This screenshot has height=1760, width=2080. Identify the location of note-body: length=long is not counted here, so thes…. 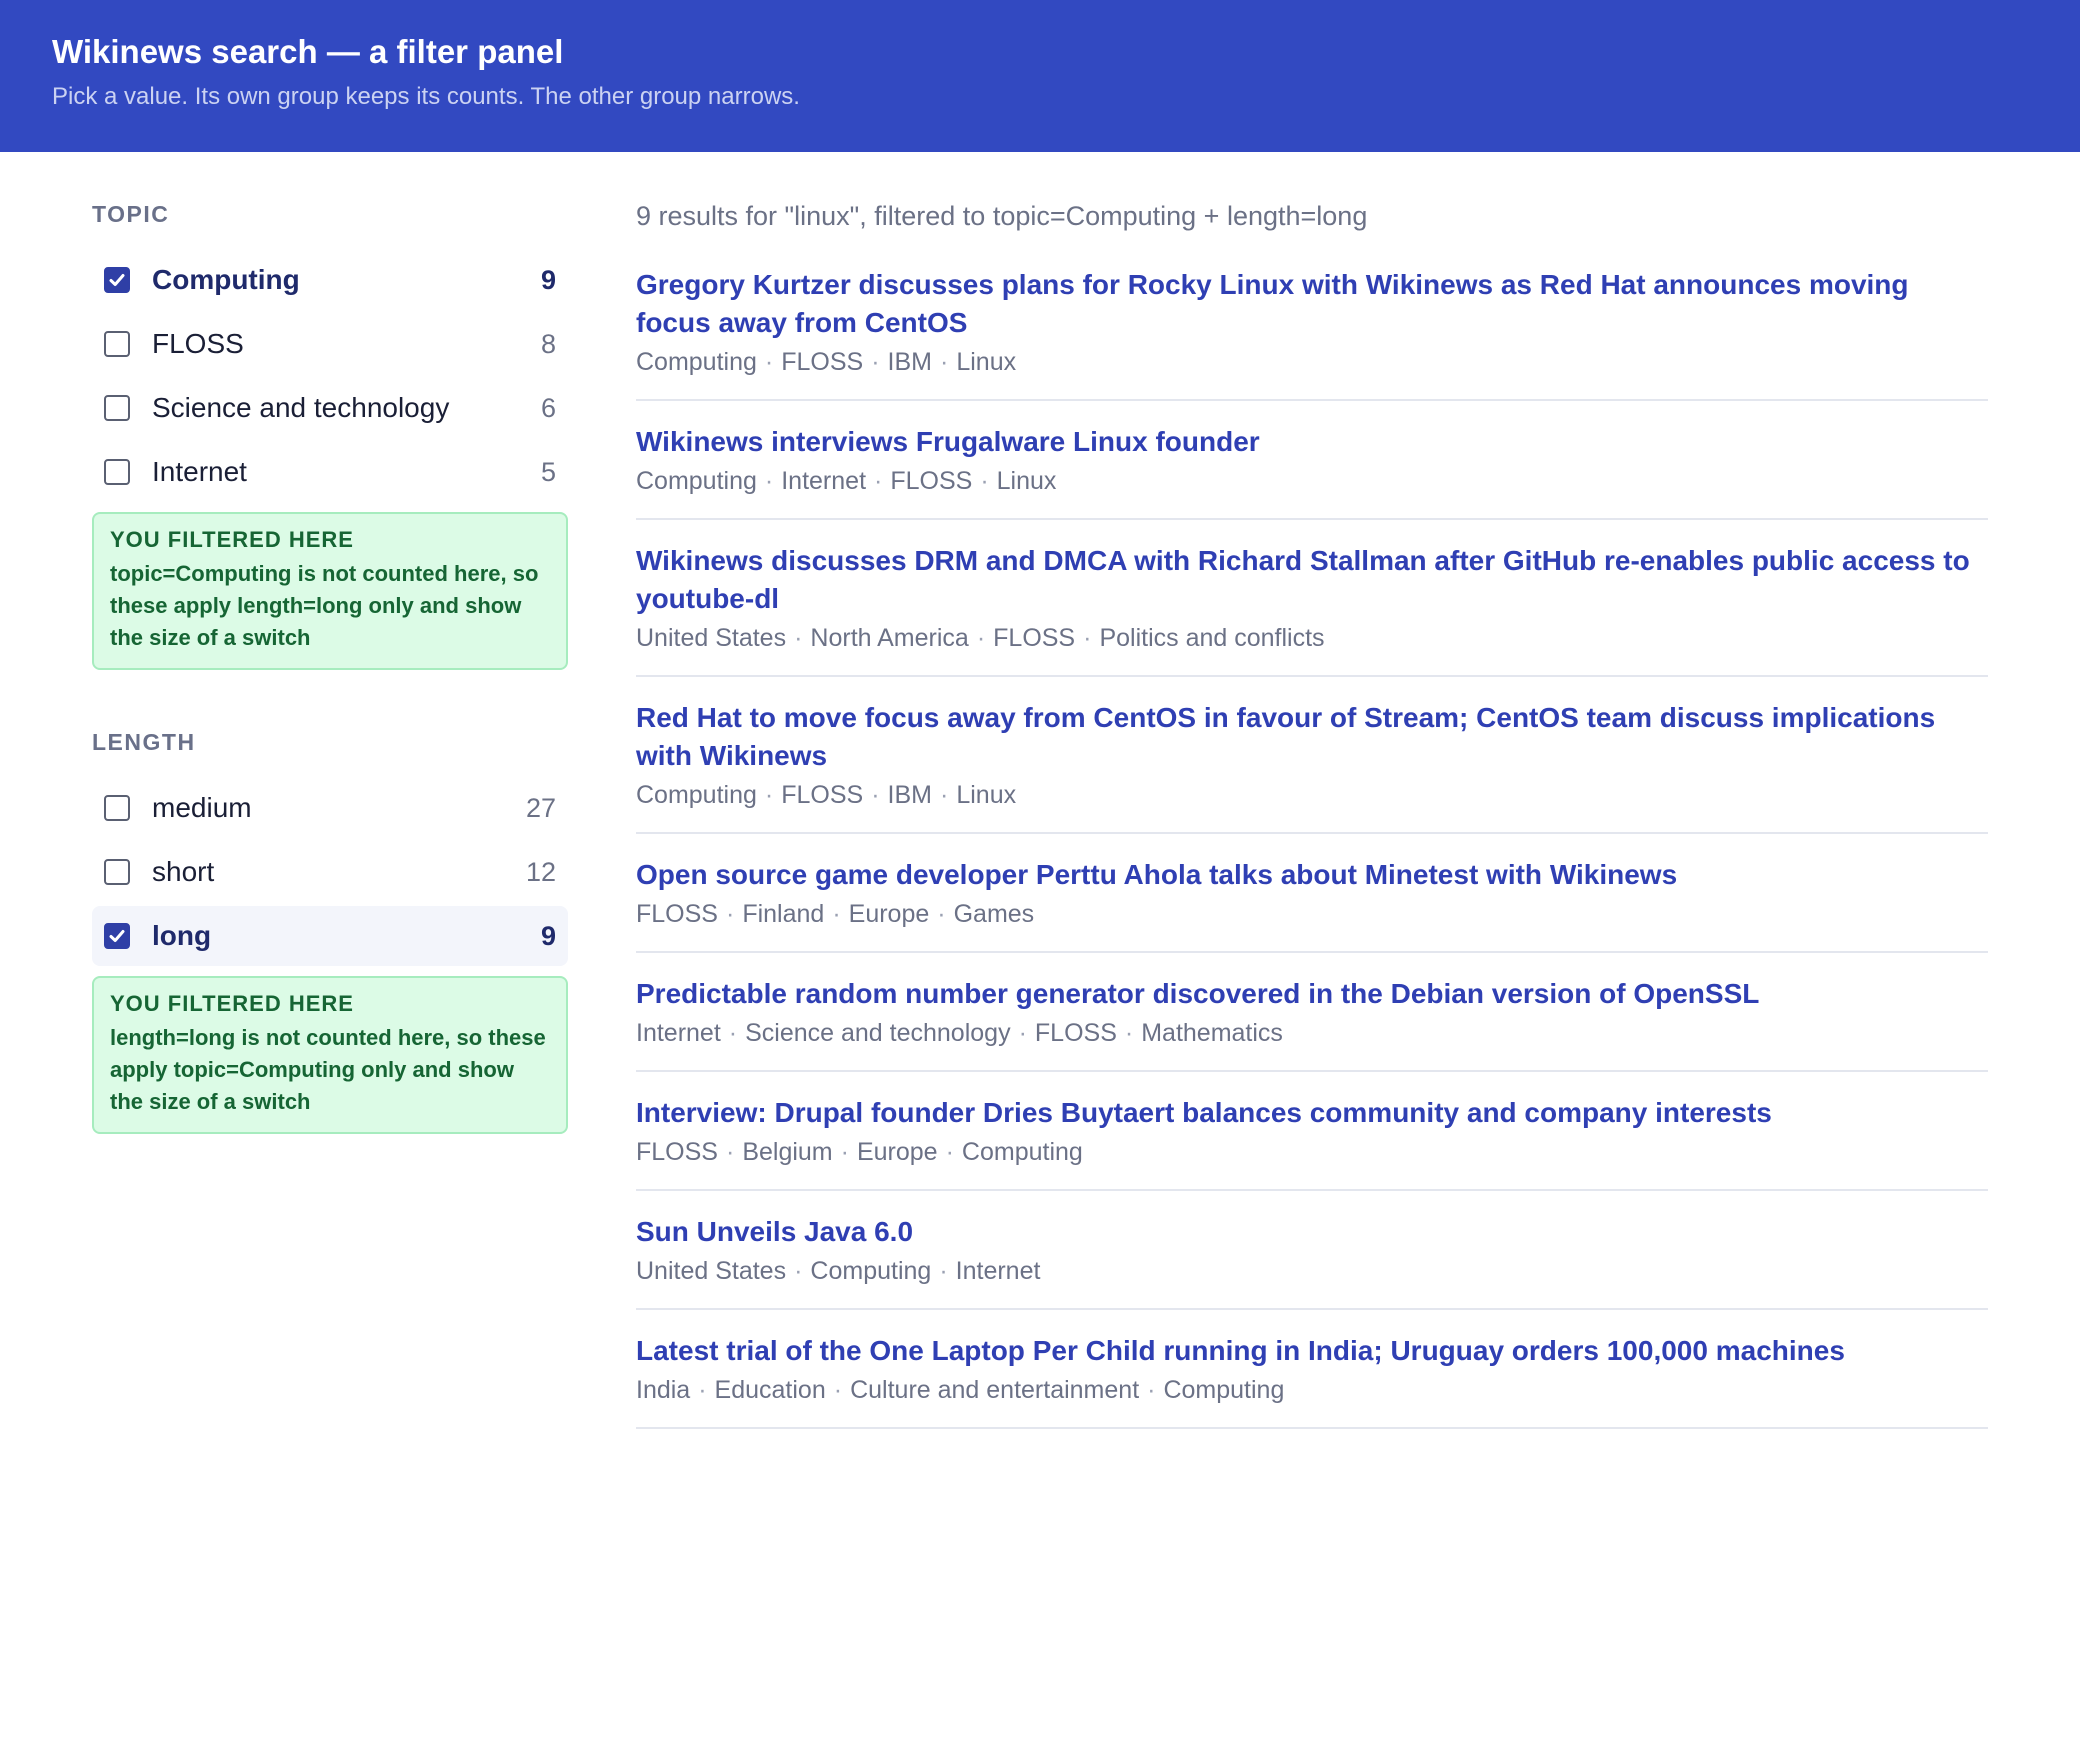
(328, 1069).